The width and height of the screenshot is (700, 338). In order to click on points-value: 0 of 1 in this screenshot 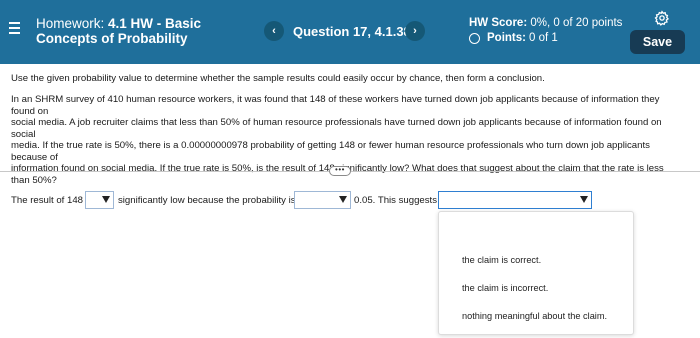, I will do `click(543, 38)`.